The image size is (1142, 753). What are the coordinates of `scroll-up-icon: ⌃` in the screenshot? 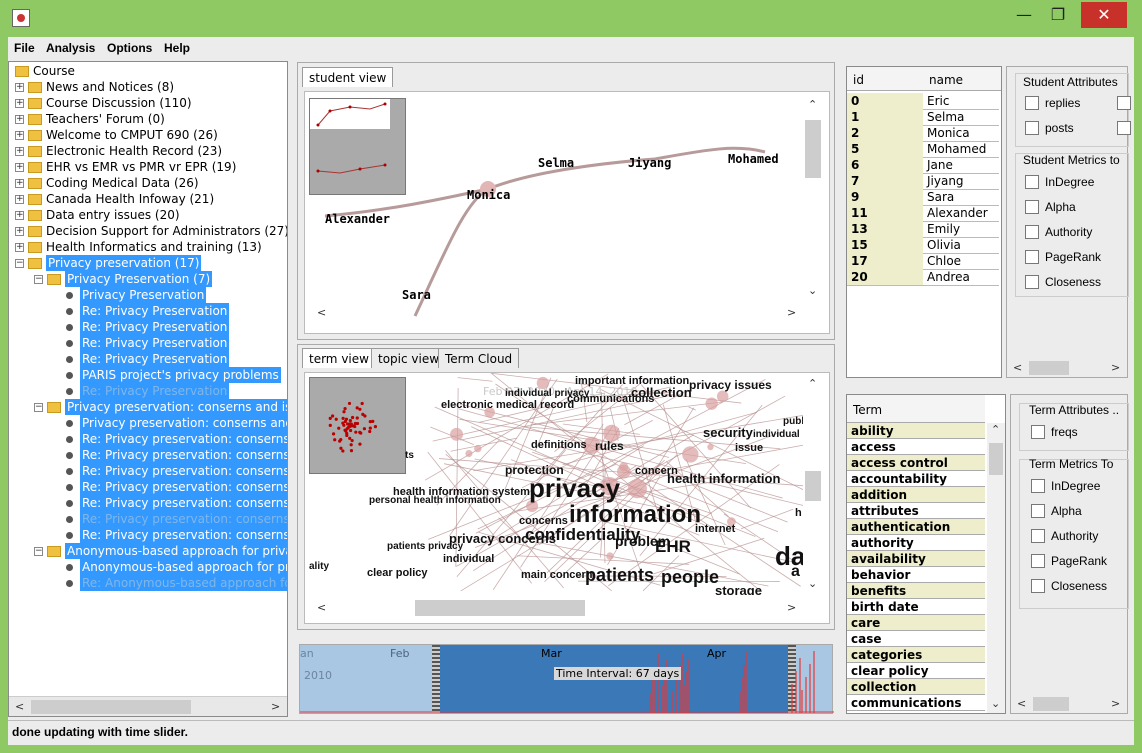 It's located at (812, 104).